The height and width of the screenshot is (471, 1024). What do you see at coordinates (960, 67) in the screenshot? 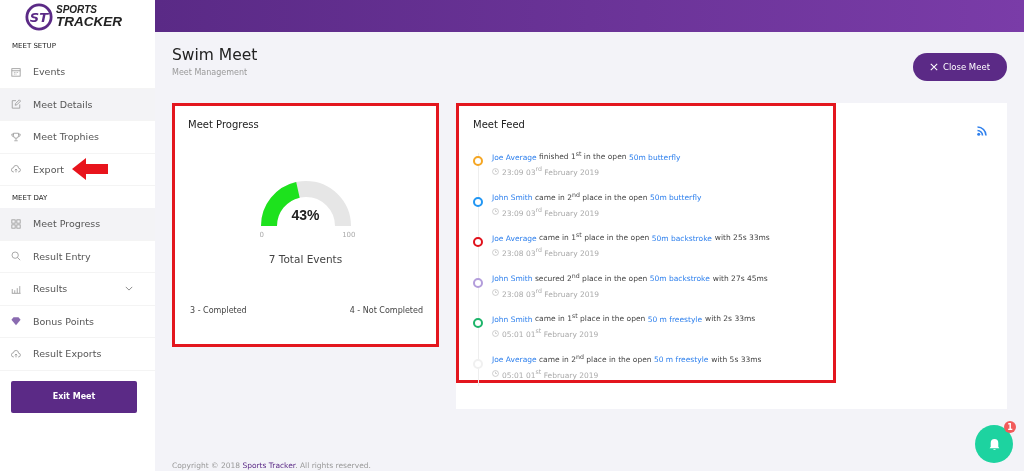
I see `close-meet-button: Close Meet` at bounding box center [960, 67].